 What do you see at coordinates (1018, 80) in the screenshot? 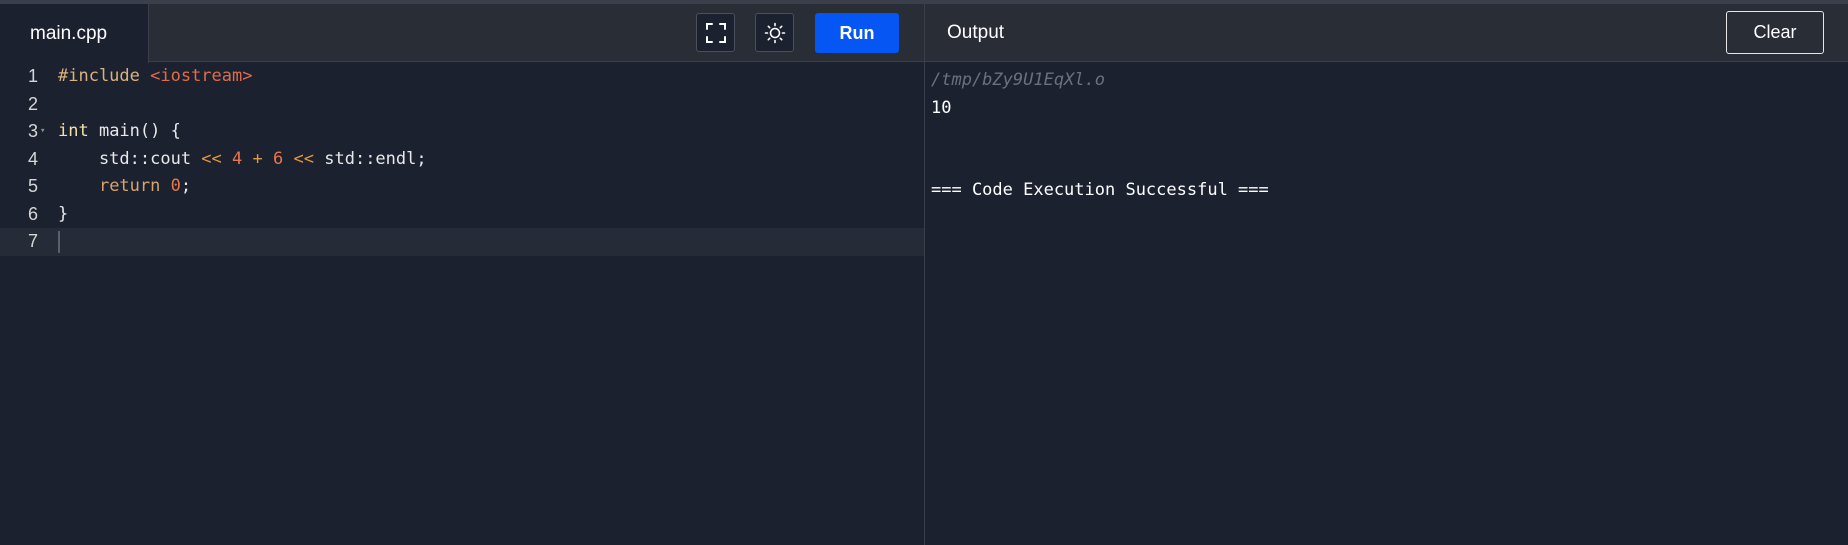
I see `output-binary-path: /tmp/bZy9U1EqXl.o` at bounding box center [1018, 80].